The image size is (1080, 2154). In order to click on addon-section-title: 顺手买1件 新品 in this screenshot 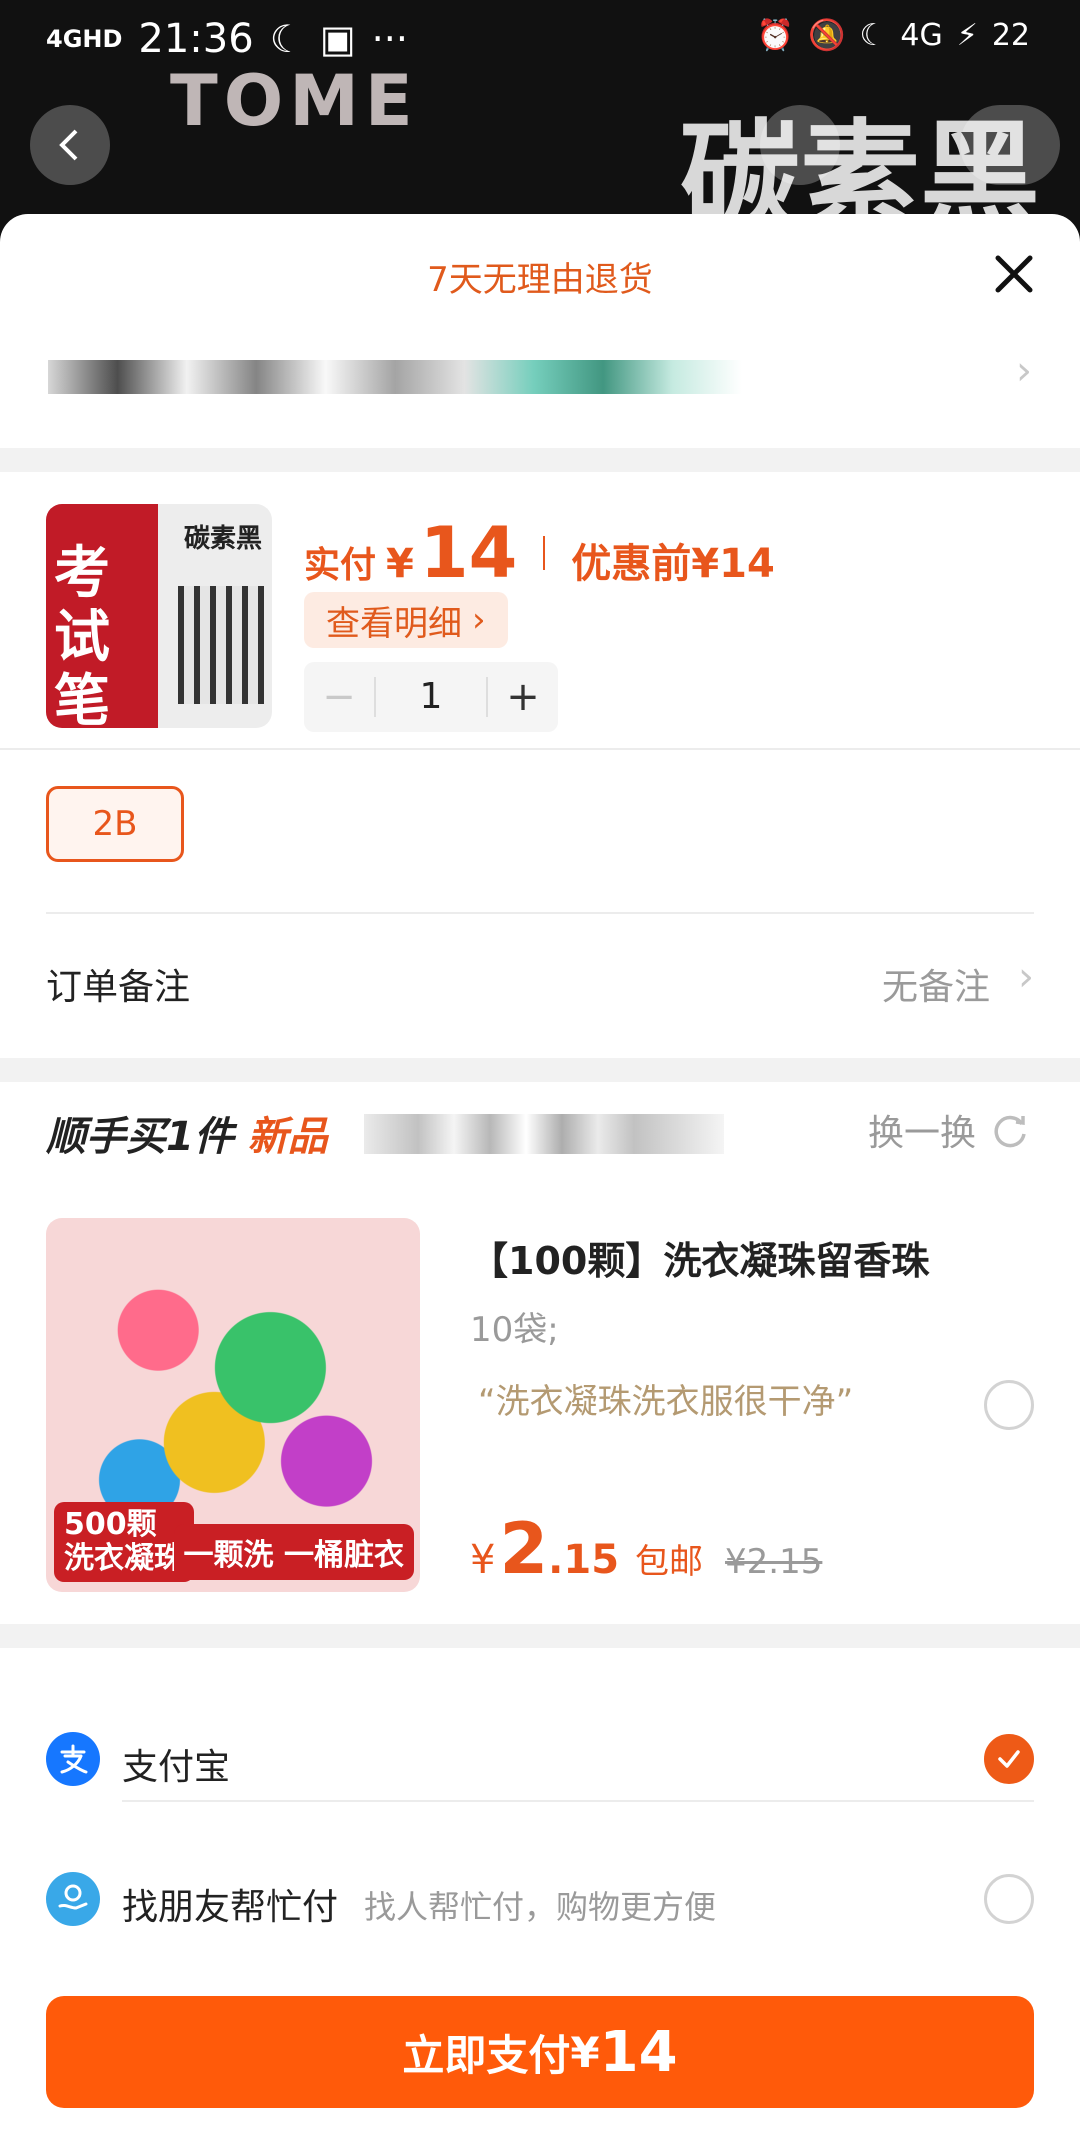, I will do `click(187, 1133)`.